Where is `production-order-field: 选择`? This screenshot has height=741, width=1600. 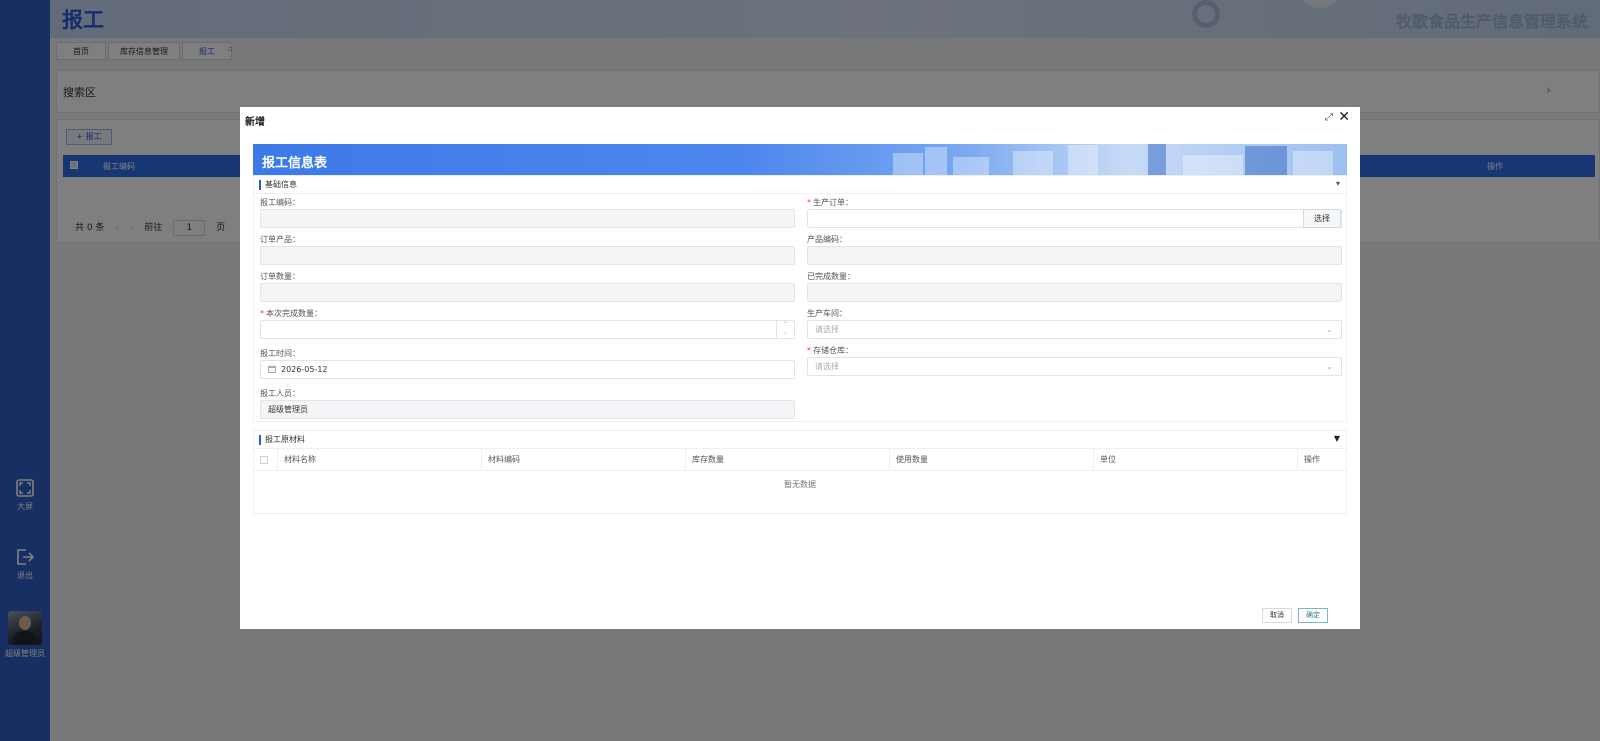
production-order-field: 选择 is located at coordinates (1074, 218).